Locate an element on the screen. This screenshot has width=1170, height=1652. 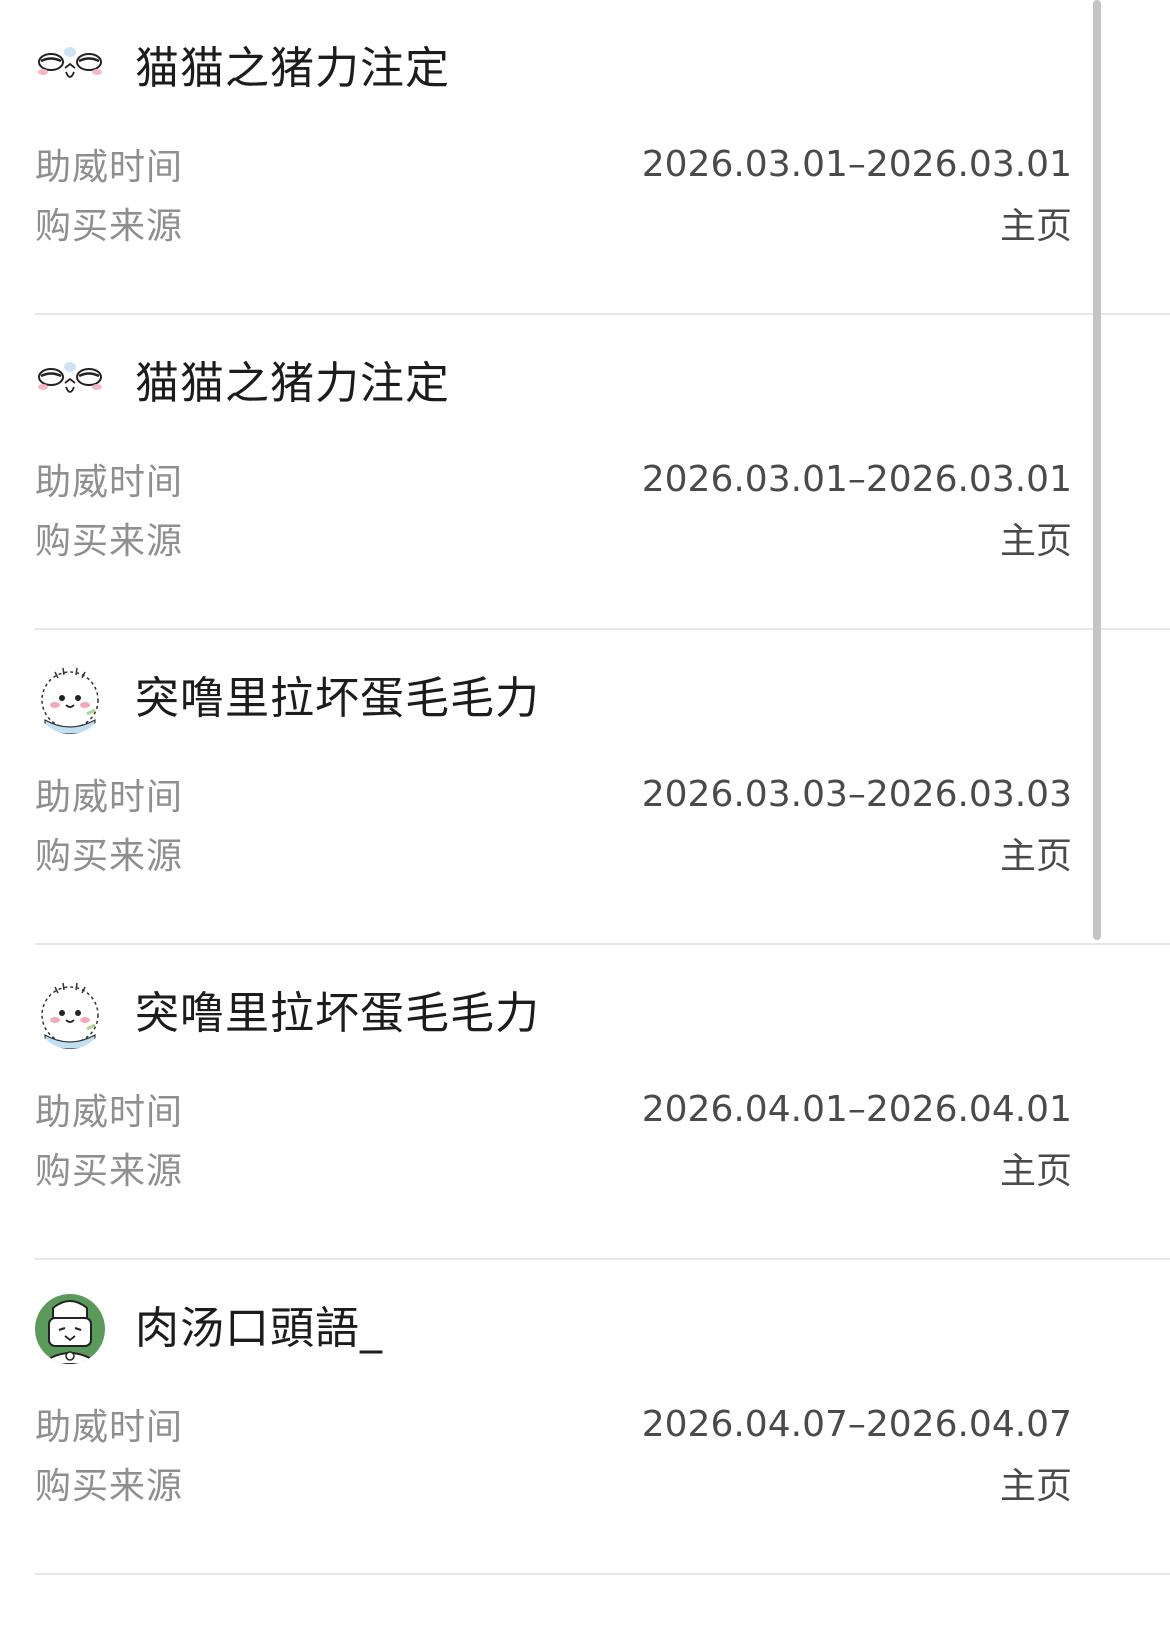
divider is located at coordinates (602, 1574).